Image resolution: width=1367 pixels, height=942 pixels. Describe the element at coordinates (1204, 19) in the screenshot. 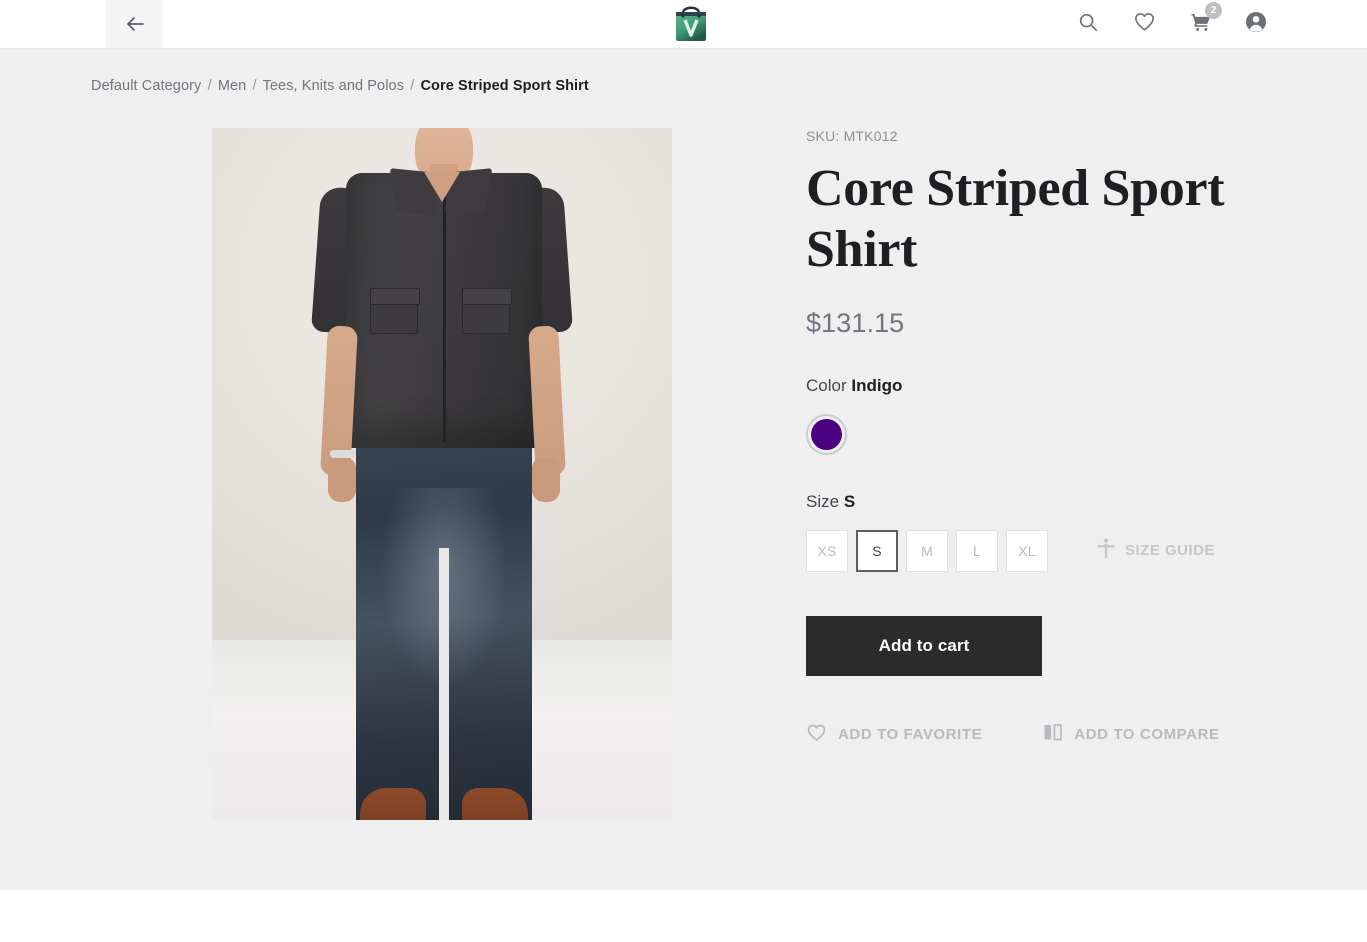

I see `cart-button: 2` at that location.